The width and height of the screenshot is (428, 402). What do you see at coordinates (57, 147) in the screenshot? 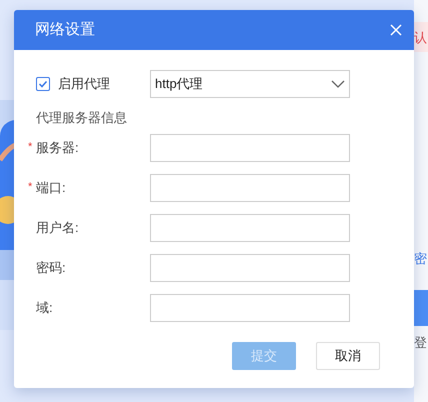
I see `field-label: 服务器:` at bounding box center [57, 147].